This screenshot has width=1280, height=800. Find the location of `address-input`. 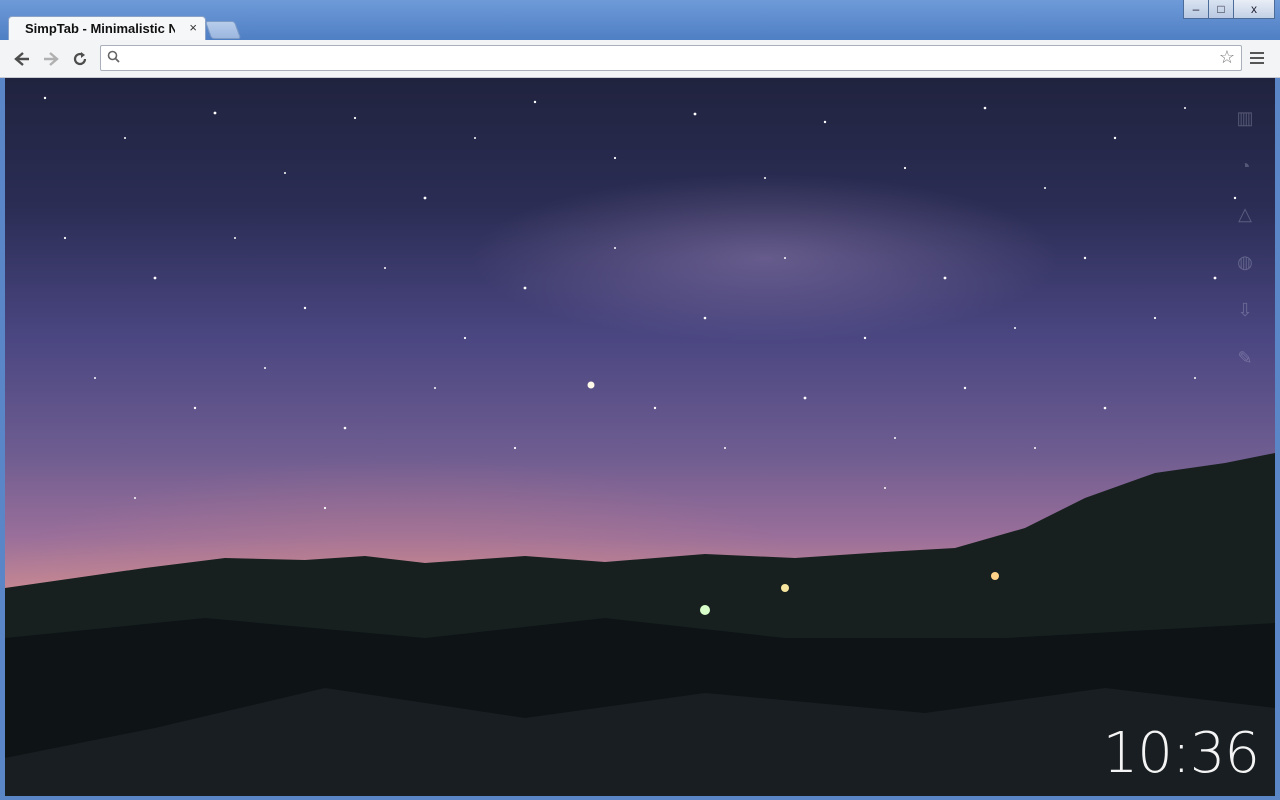

address-input is located at coordinates (669, 59).